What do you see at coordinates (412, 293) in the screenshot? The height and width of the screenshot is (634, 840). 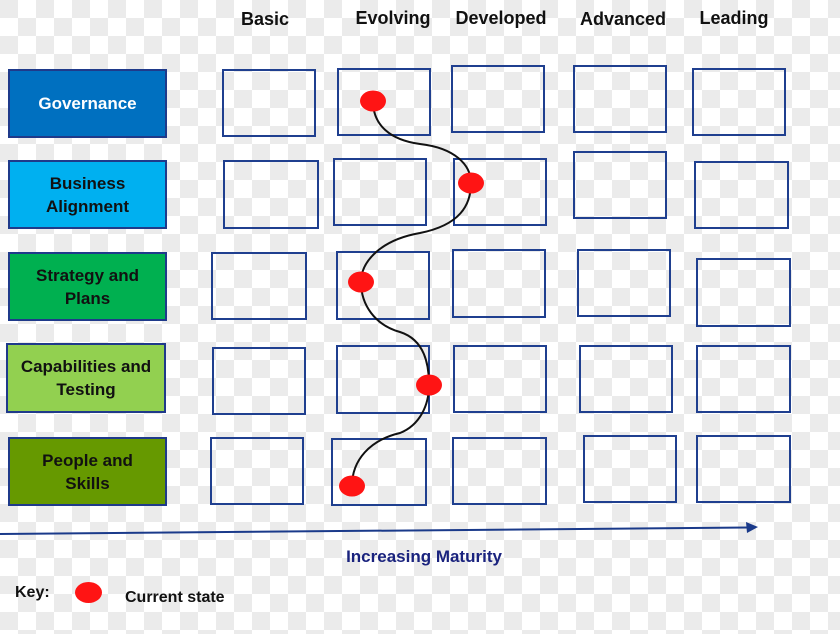 I see `current-state-path` at bounding box center [412, 293].